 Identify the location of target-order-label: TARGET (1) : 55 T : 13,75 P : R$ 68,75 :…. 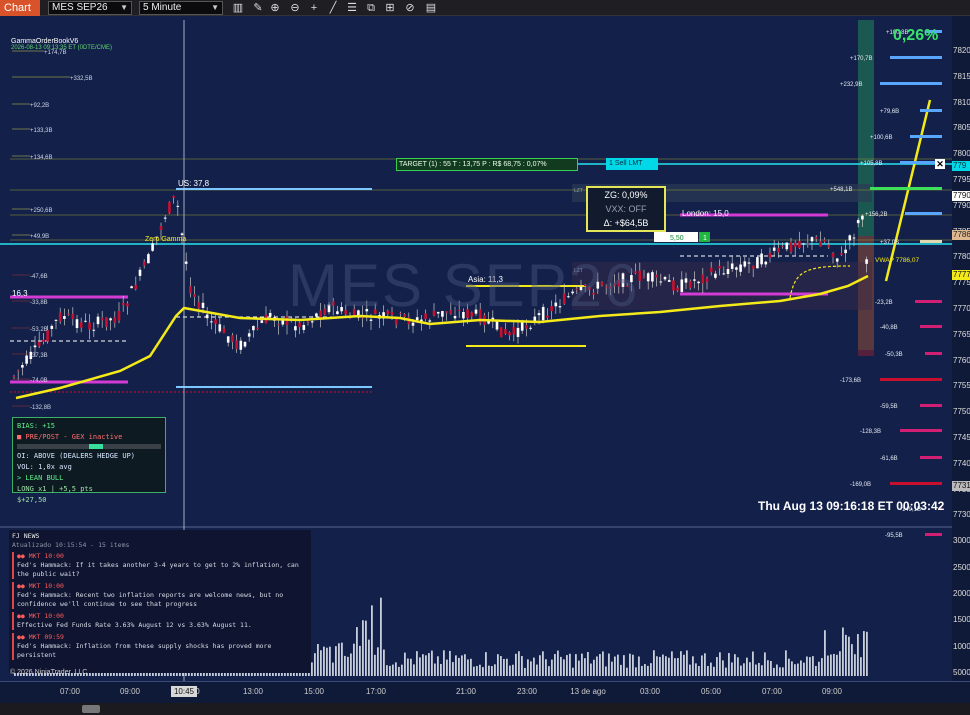
(487, 164).